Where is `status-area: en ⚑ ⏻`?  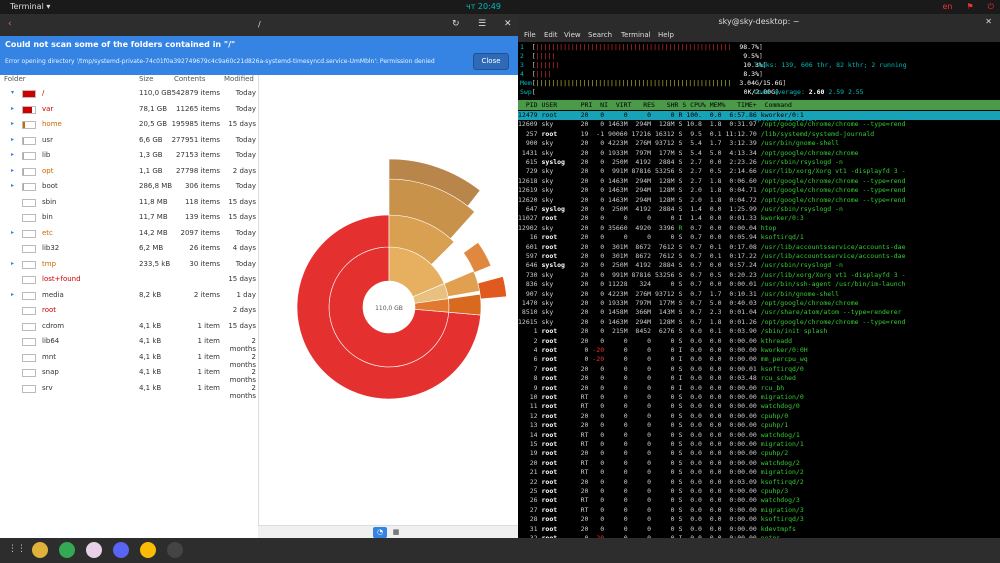
status-area: en ⚑ ⏻ is located at coordinates (962, 7).